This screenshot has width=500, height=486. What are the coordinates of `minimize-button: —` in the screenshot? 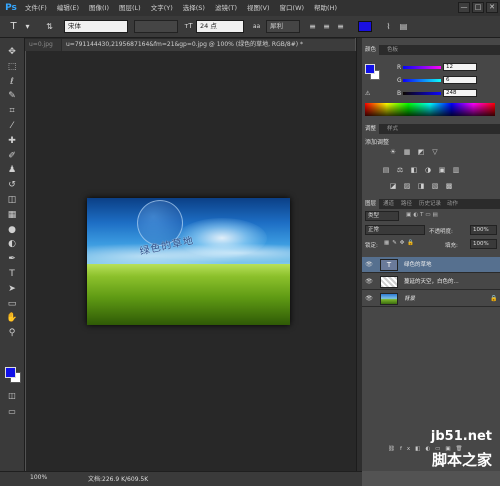 It's located at (464, 7).